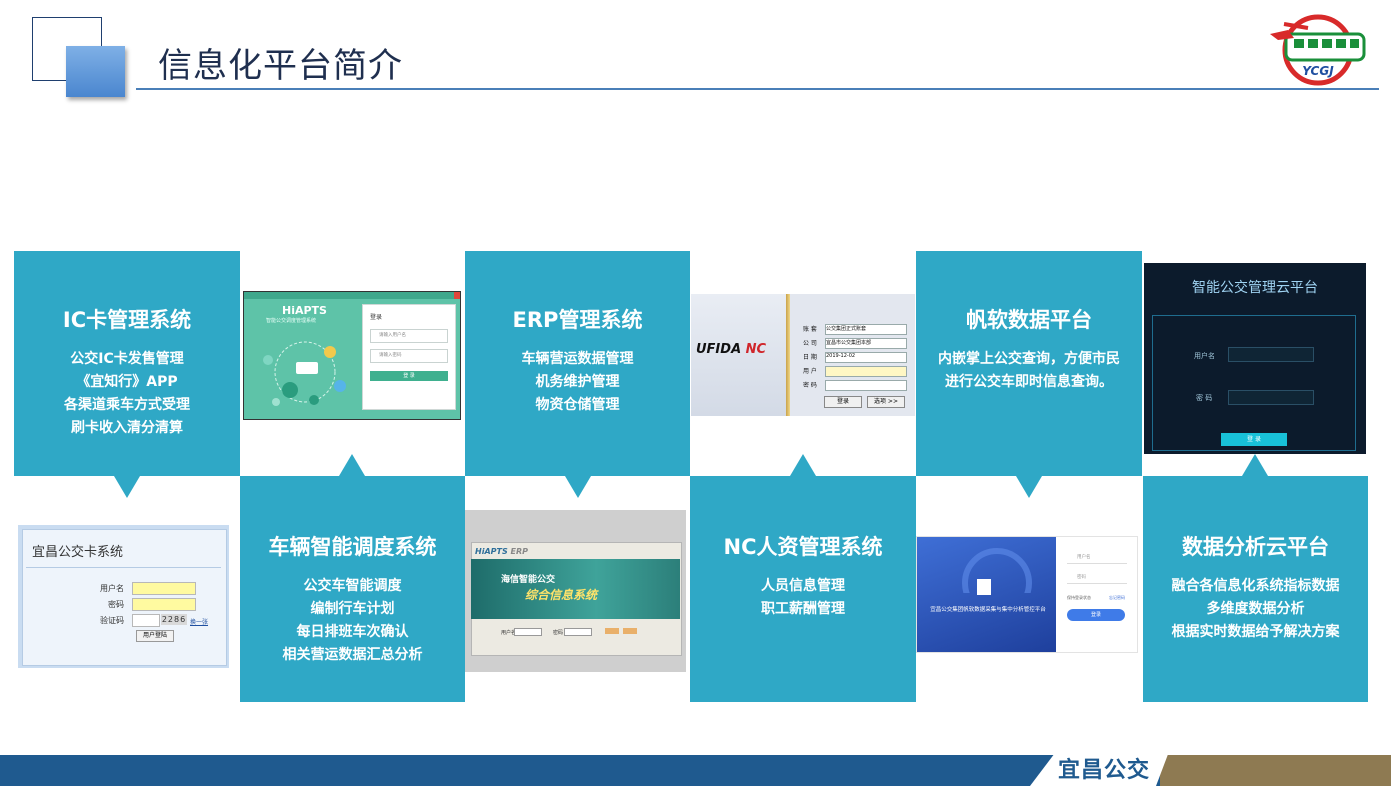  Describe the element at coordinates (612, 631) in the screenshot. I see `erp-login-button` at that location.